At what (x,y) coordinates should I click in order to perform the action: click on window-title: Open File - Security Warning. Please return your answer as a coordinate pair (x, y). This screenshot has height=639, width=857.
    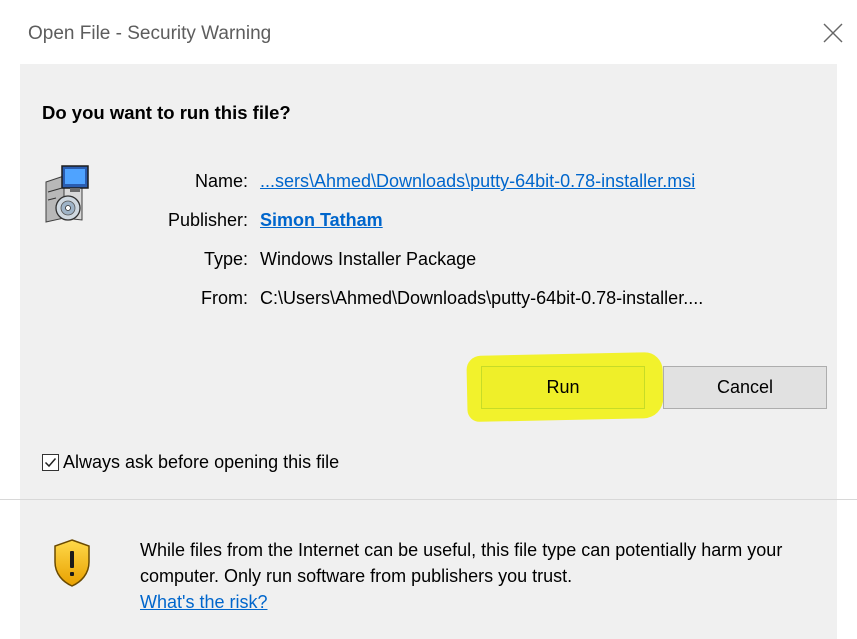
    Looking at the image, I should click on (150, 33).